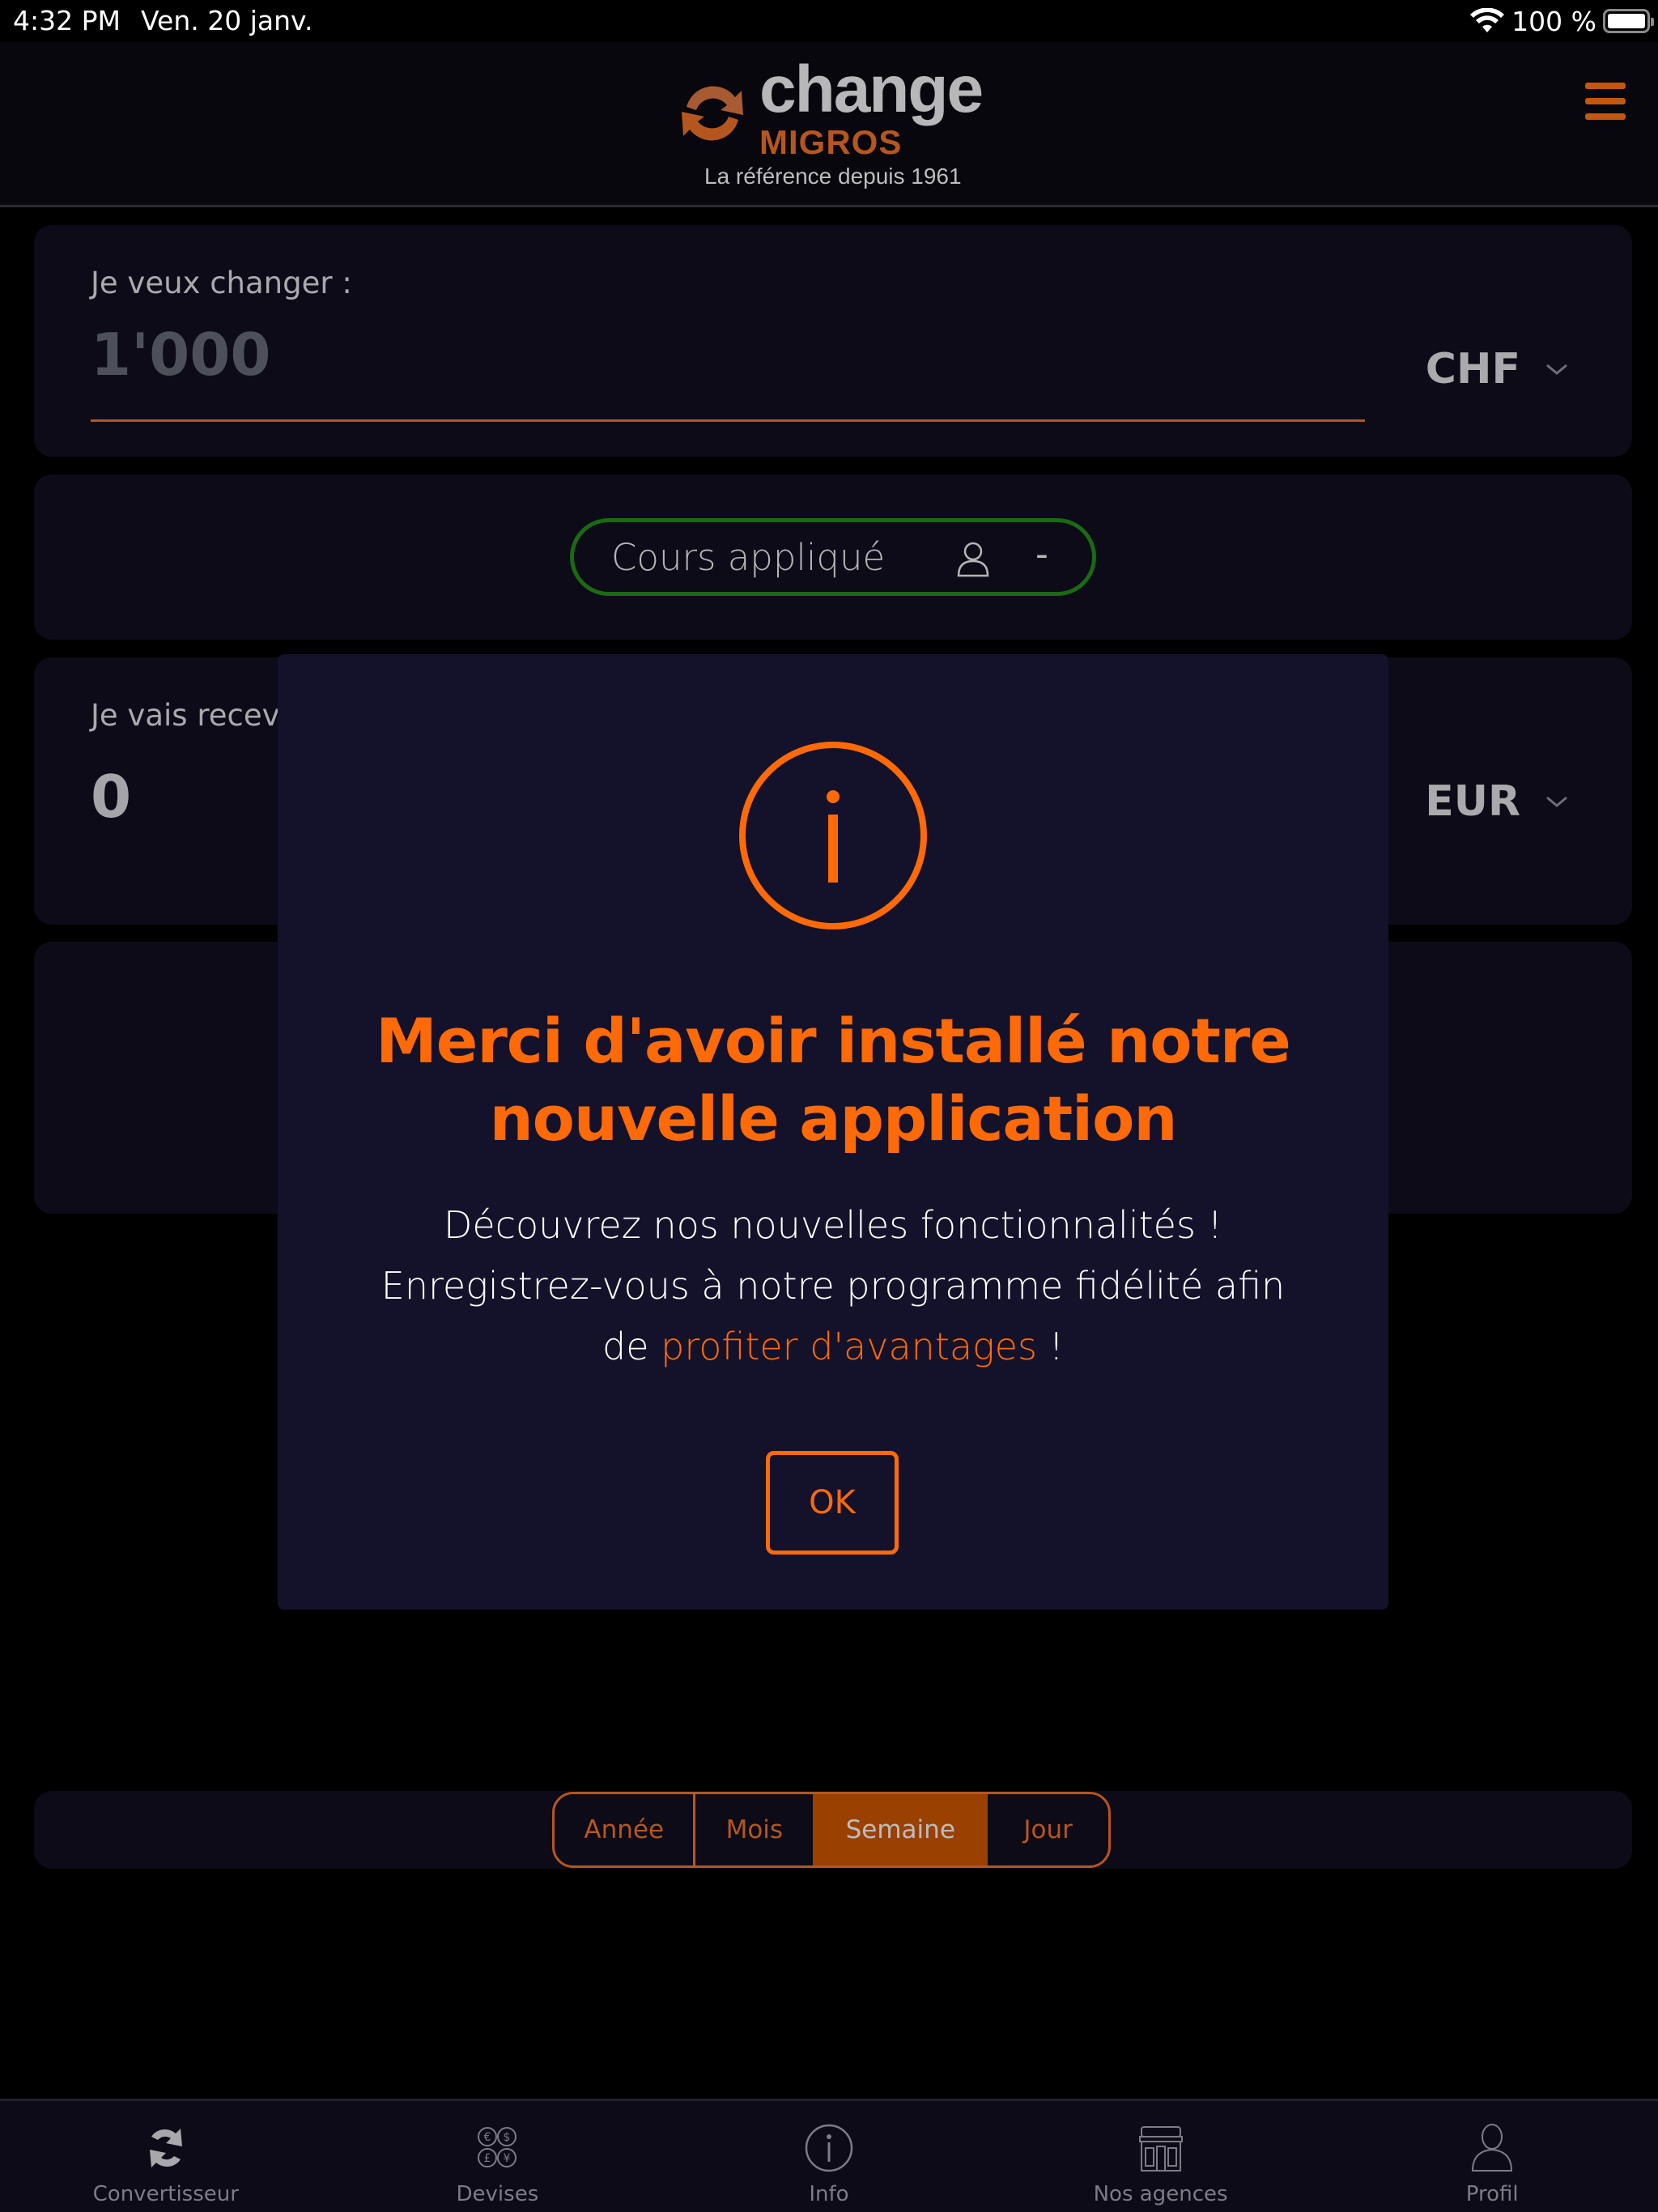 The height and width of the screenshot is (2212, 1658). Describe the element at coordinates (1160, 2149) in the screenshot. I see `store-icon` at that location.